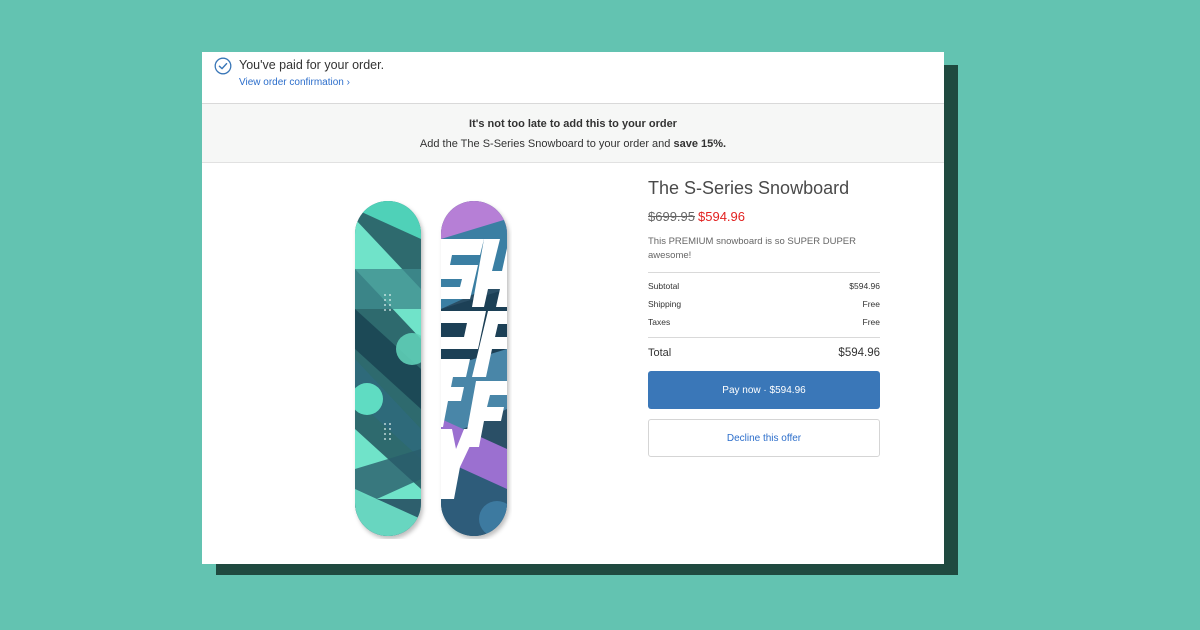 The image size is (1200, 630). I want to click on total-label: Total, so click(660, 353).